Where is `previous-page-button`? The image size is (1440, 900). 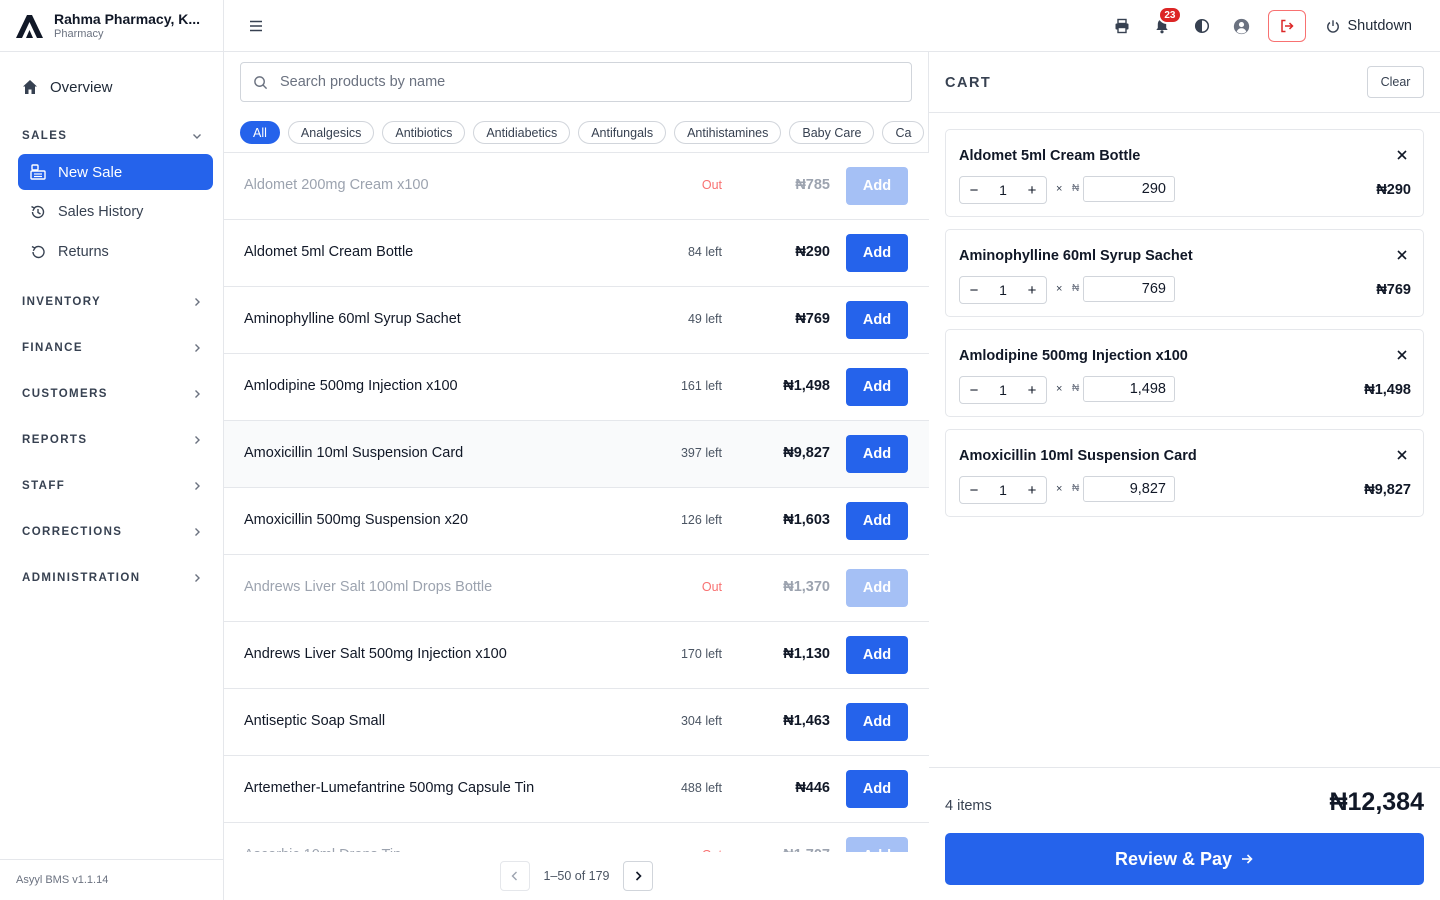 previous-page-button is located at coordinates (515, 876).